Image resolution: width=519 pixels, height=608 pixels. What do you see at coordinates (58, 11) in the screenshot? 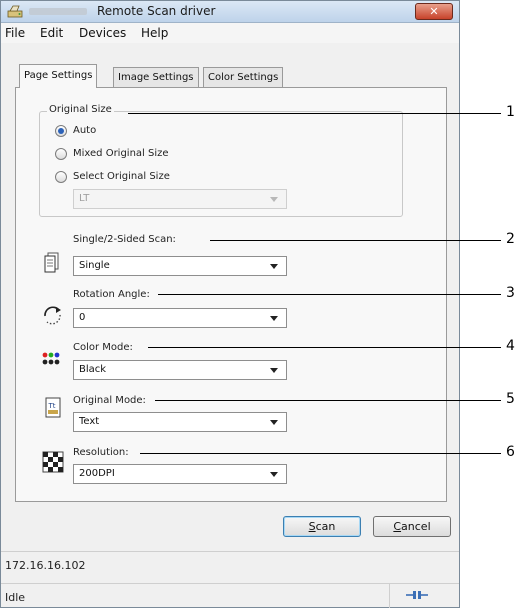
I see `title-blurred-text` at bounding box center [58, 11].